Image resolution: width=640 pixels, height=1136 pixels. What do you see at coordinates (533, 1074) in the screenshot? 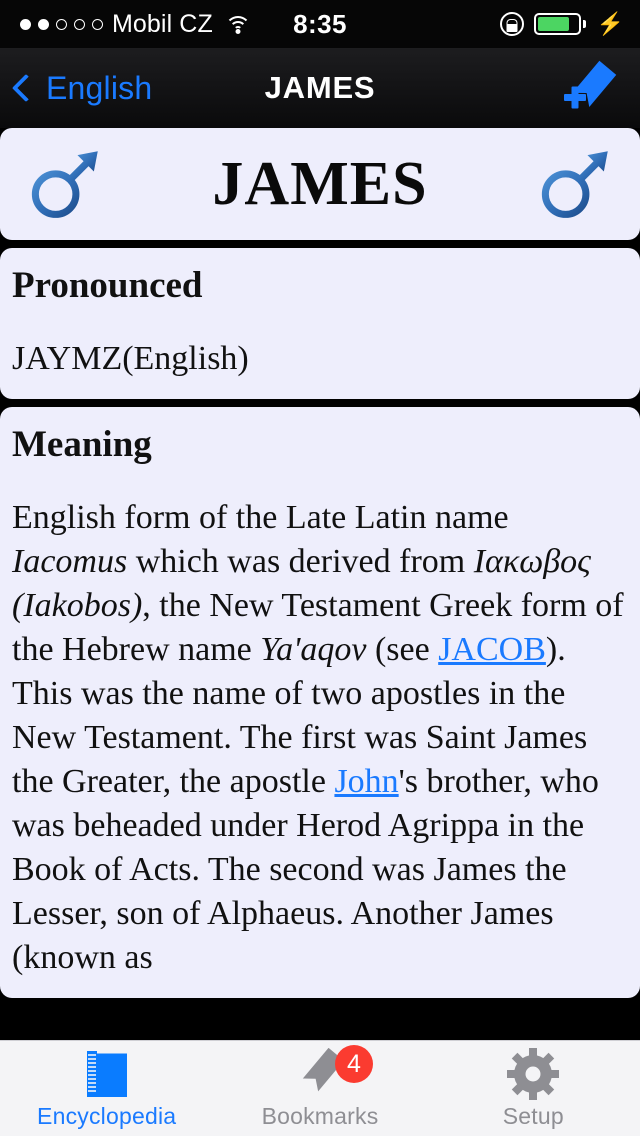
I see `gear-icon` at bounding box center [533, 1074].